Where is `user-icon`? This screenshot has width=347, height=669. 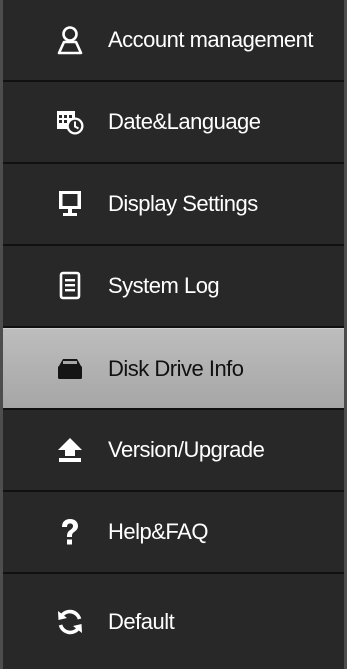 user-icon is located at coordinates (70, 40).